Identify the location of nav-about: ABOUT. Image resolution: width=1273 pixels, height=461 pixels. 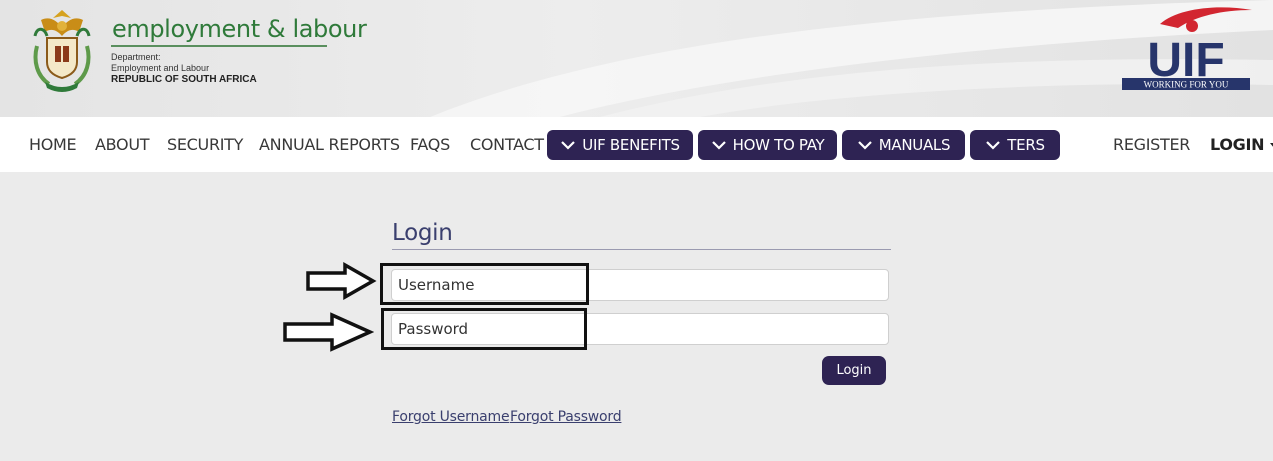
(122, 144).